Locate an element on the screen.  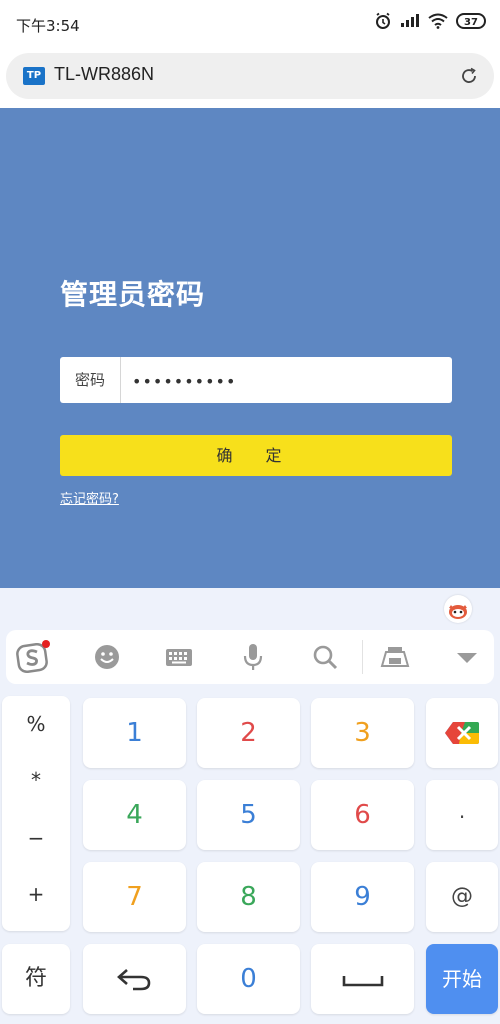
key-6: 6 is located at coordinates (362, 815).